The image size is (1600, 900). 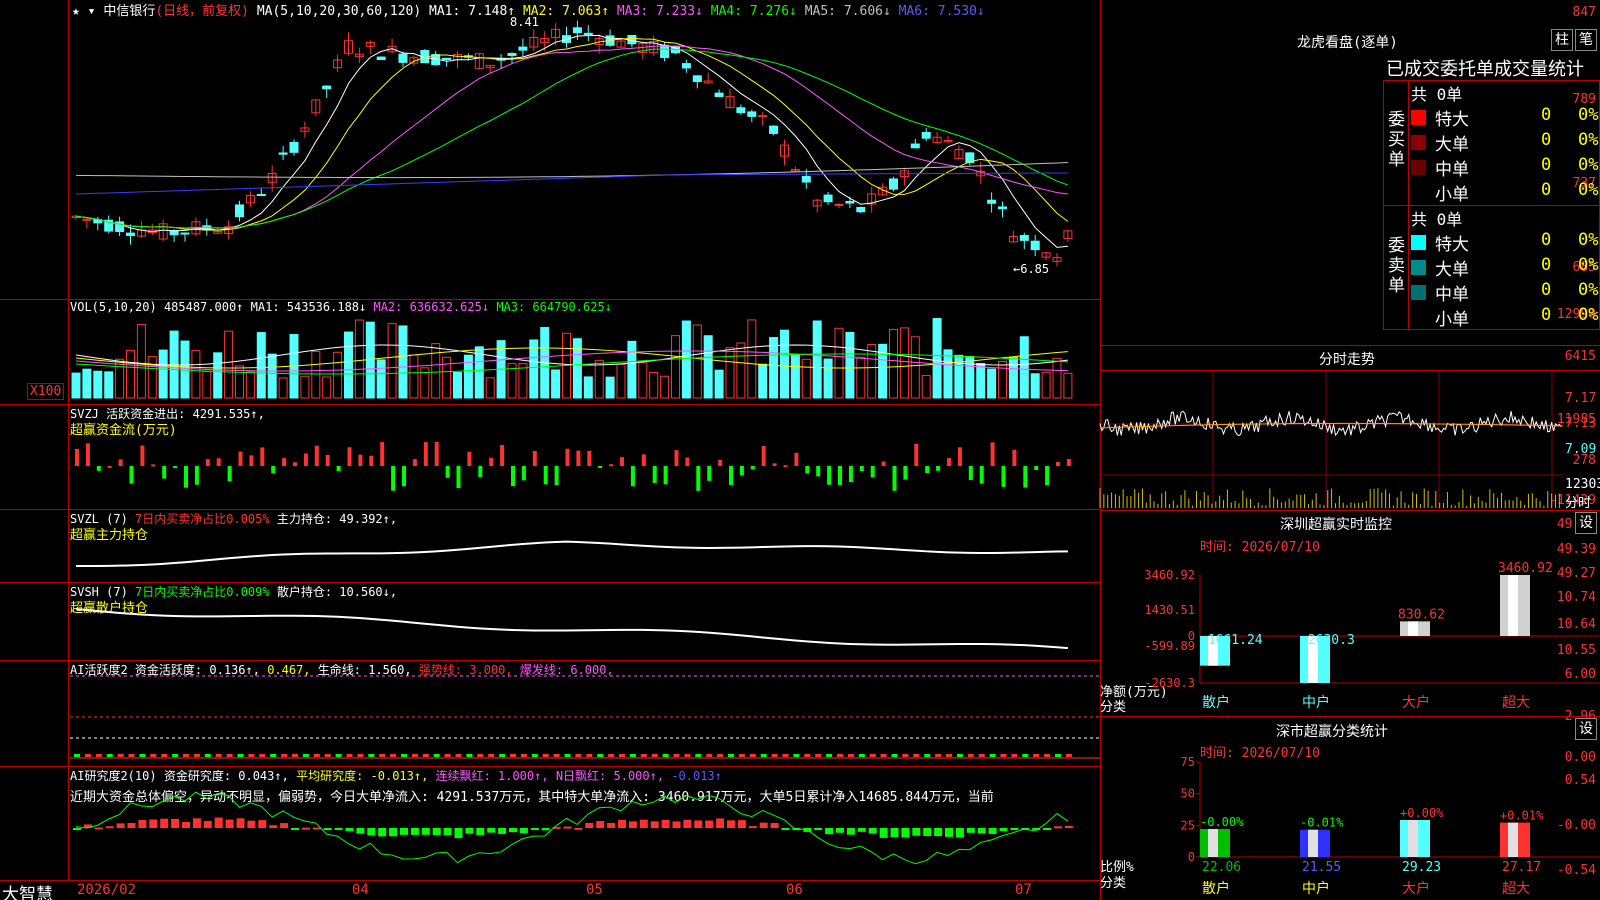 What do you see at coordinates (1216, 702) in the screenshot?
I see `monitor-category: 散户` at bounding box center [1216, 702].